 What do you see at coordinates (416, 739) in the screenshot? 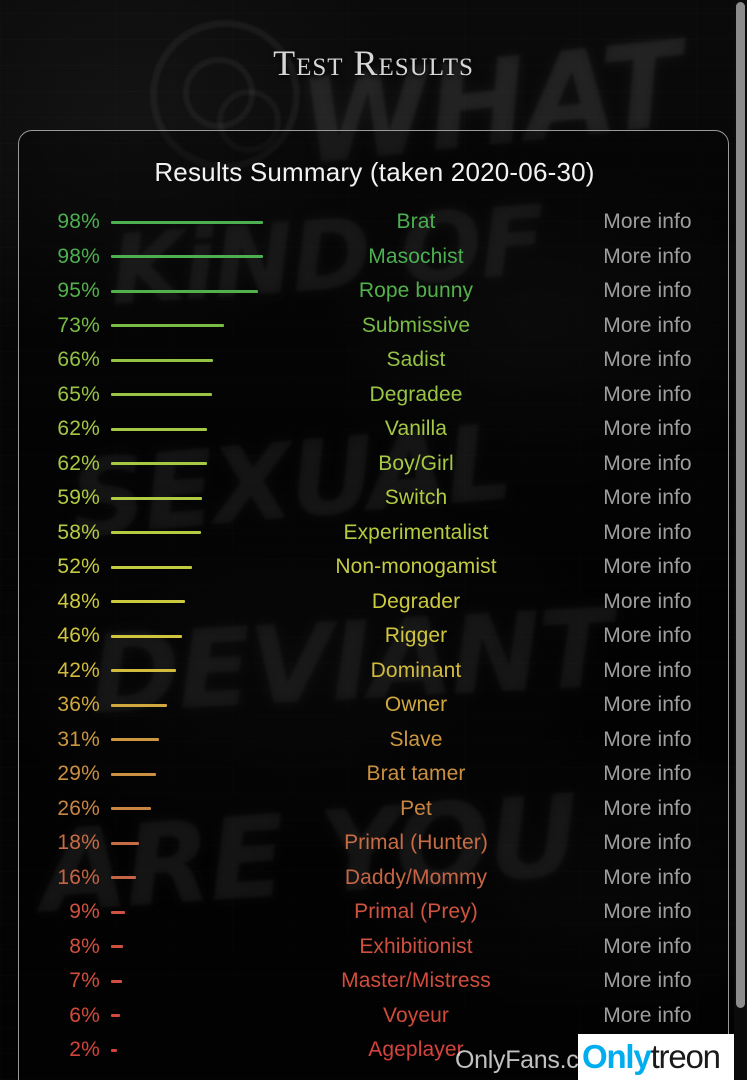
I see `result-label: Slave` at bounding box center [416, 739].